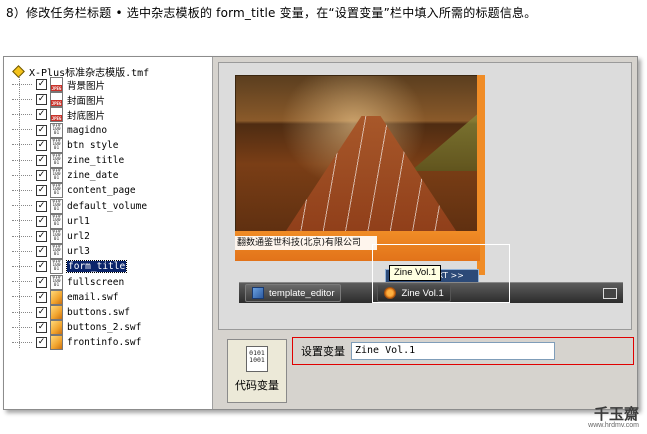 Image resolution: width=647 pixels, height=434 pixels. I want to click on watermark-logo: 千玉齋 www.hrdmv.com, so click(613, 418).